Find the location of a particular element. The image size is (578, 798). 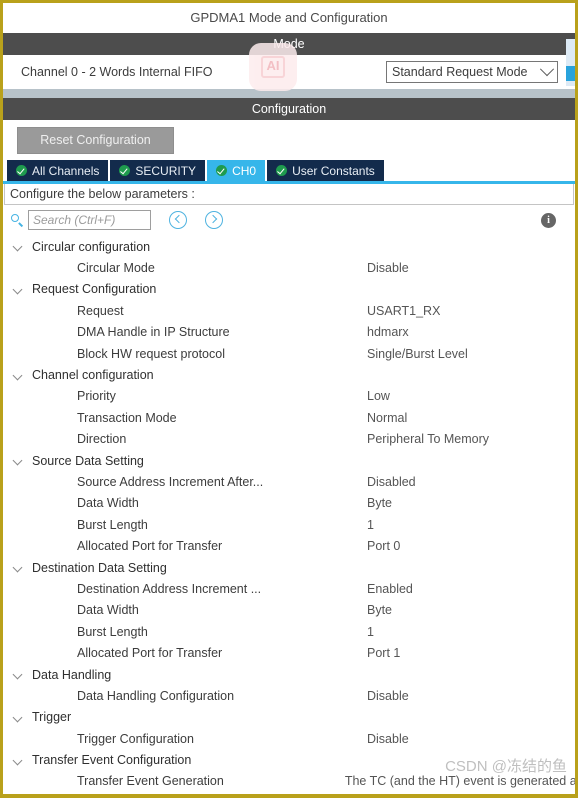

parameter-name: Trigger Configuration is located at coordinates (135, 738).